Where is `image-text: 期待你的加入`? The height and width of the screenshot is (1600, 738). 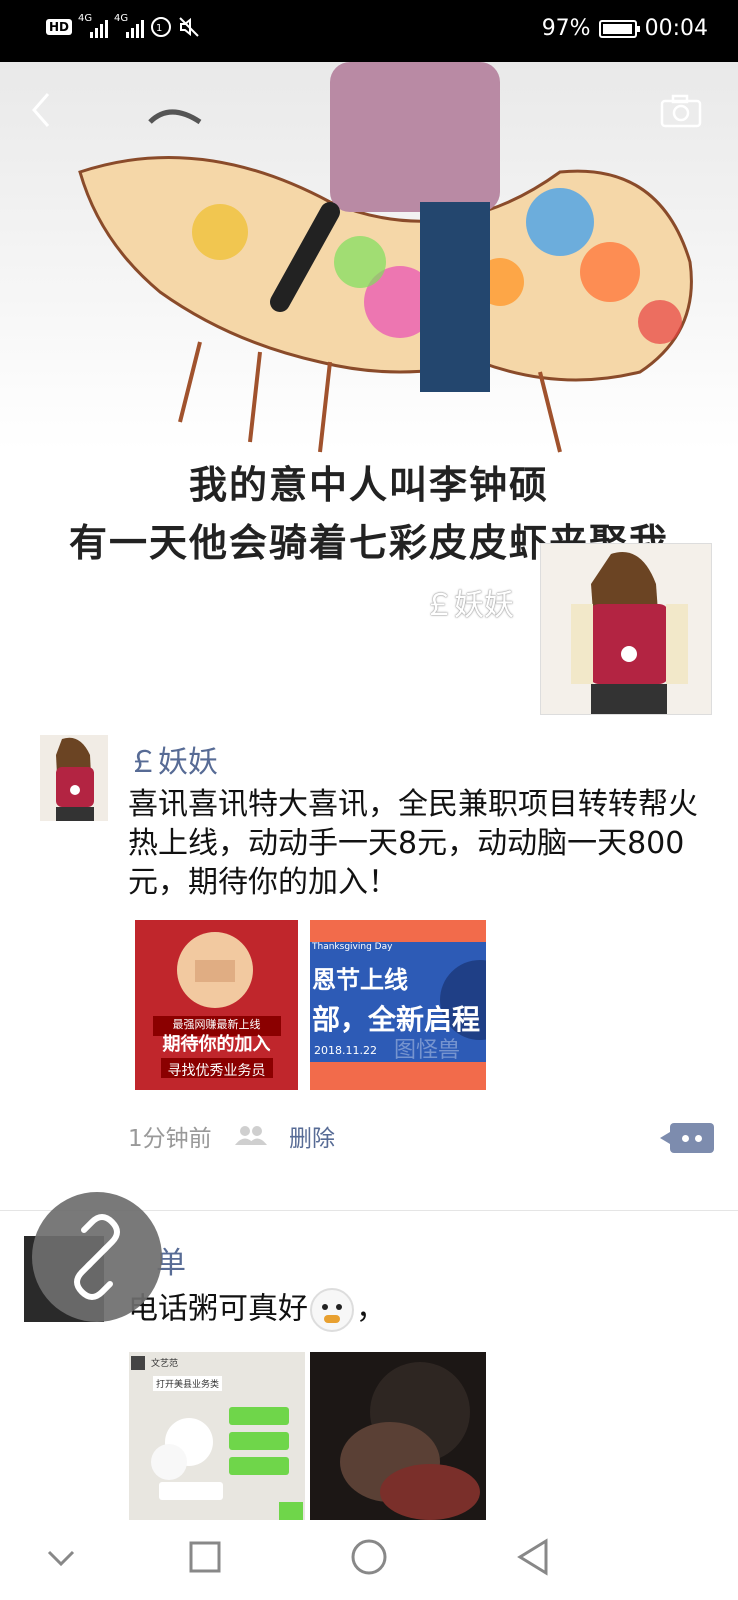 image-text: 期待你的加入 is located at coordinates (216, 1044).